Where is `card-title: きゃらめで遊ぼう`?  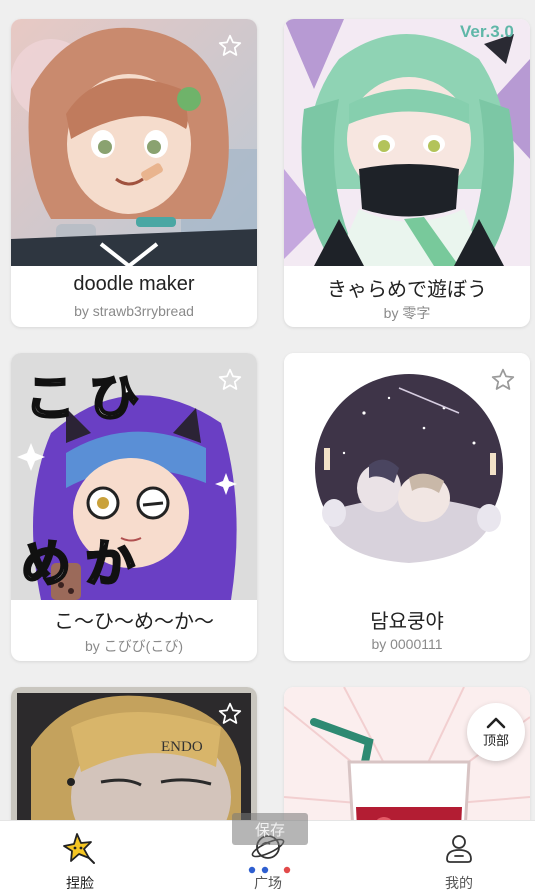 card-title: きゃらめで遊ぼう is located at coordinates (407, 290).